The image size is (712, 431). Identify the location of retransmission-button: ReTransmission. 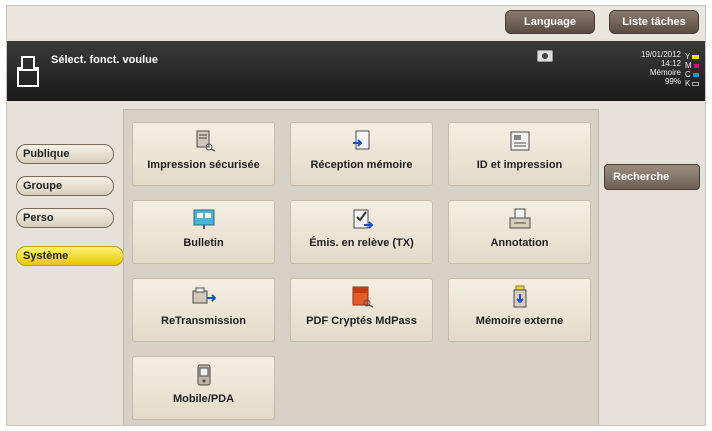
(203, 310).